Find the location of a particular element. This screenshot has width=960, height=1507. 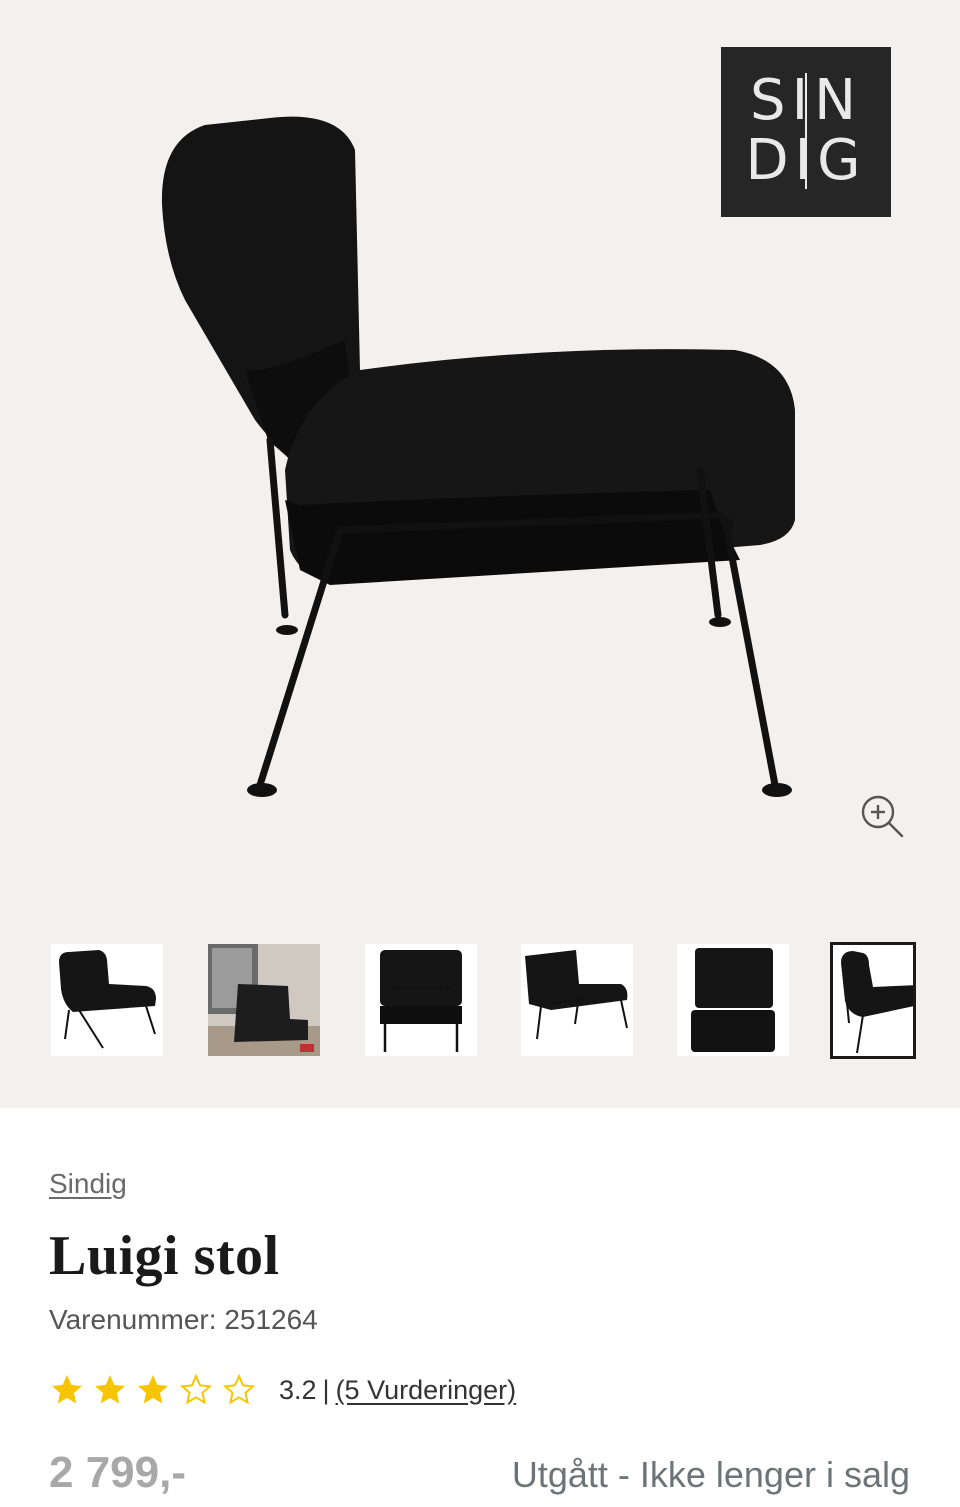

rating-value: 3.2 is located at coordinates (298, 1389).